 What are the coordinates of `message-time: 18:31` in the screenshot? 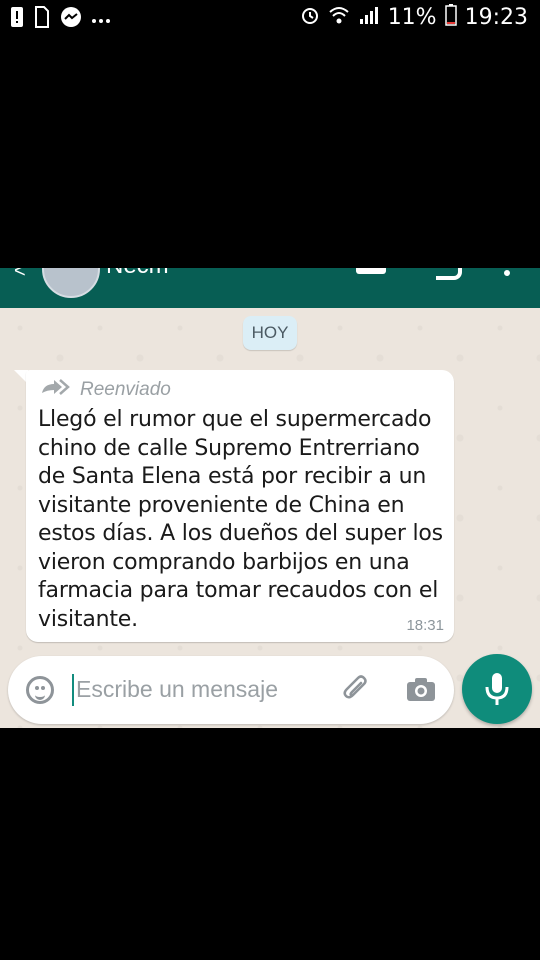 It's located at (425, 625).